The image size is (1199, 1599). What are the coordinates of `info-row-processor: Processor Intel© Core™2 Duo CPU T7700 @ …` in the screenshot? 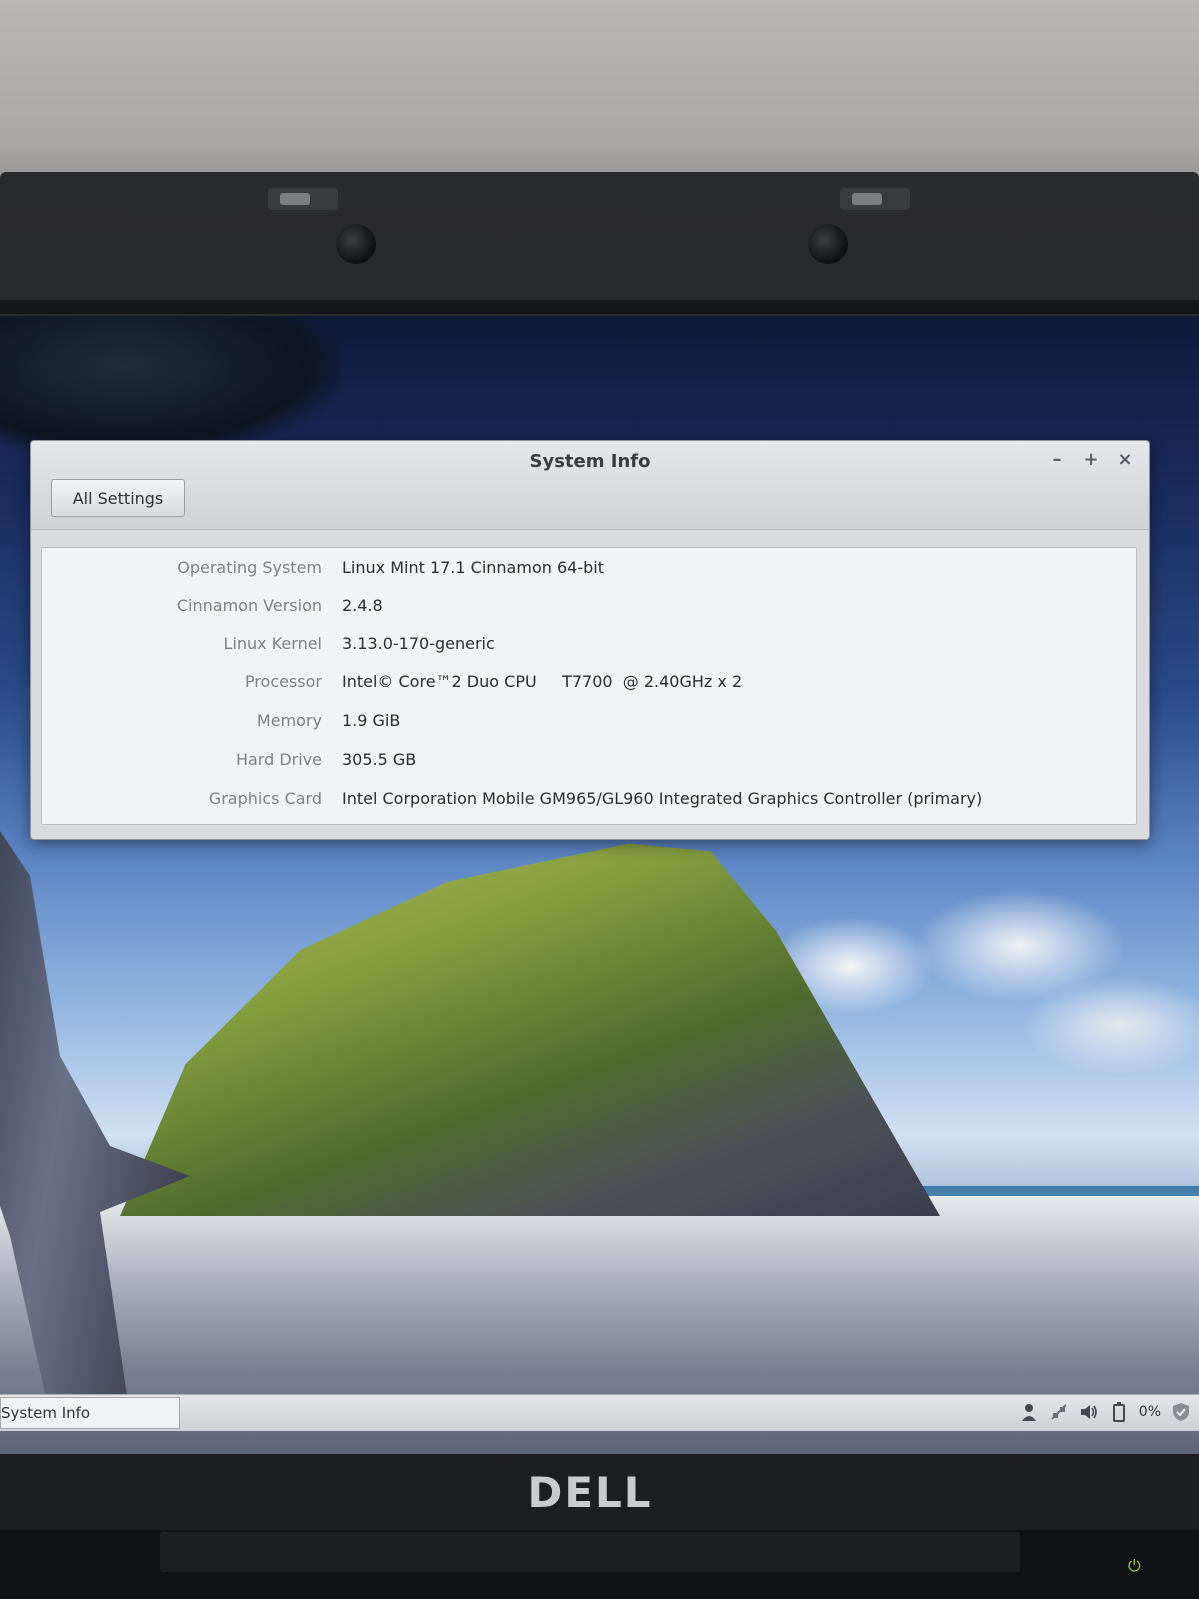 It's located at (589, 681).